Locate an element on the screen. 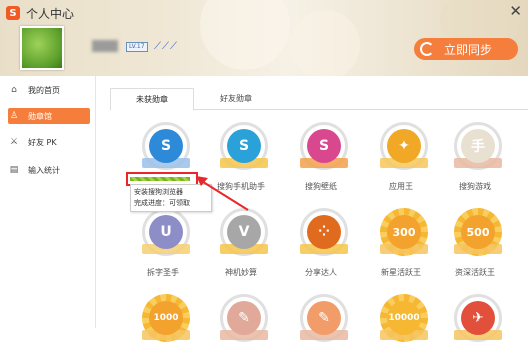 This screenshot has height=348, width=528. badge-emblem: 10000 is located at coordinates (404, 318).